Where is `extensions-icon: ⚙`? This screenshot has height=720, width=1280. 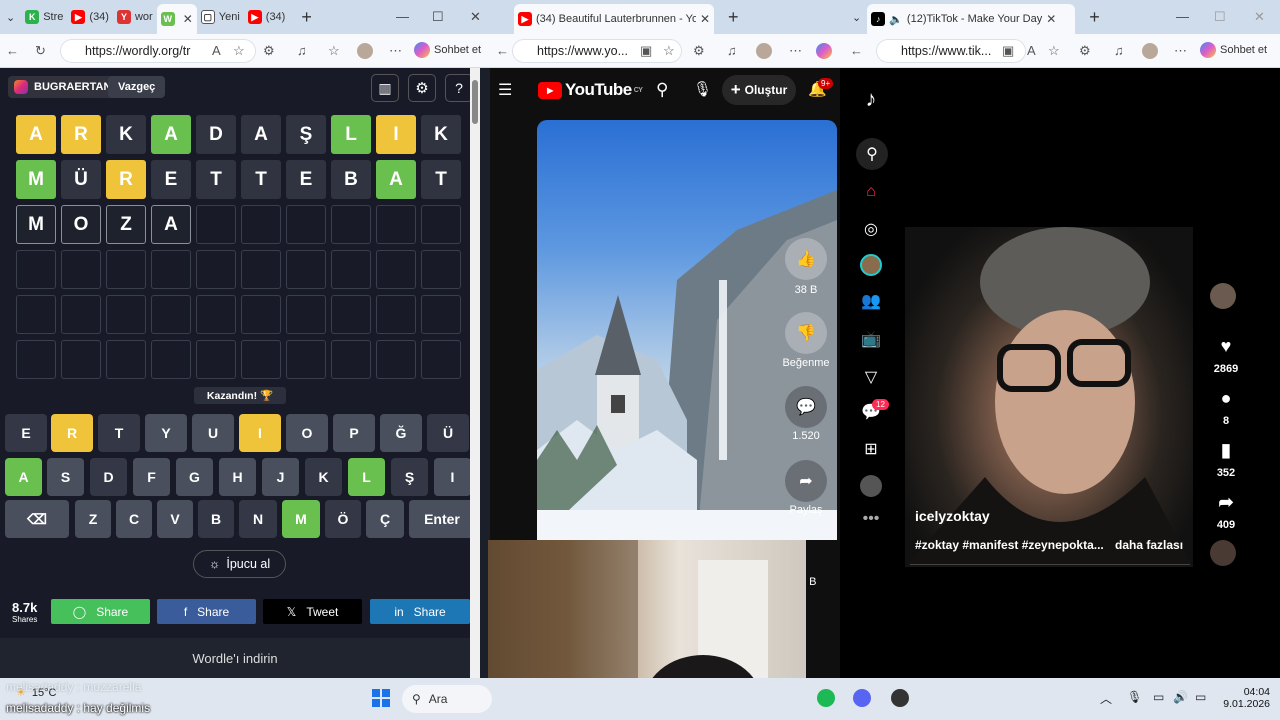
extensions-icon: ⚙ is located at coordinates (269, 51).